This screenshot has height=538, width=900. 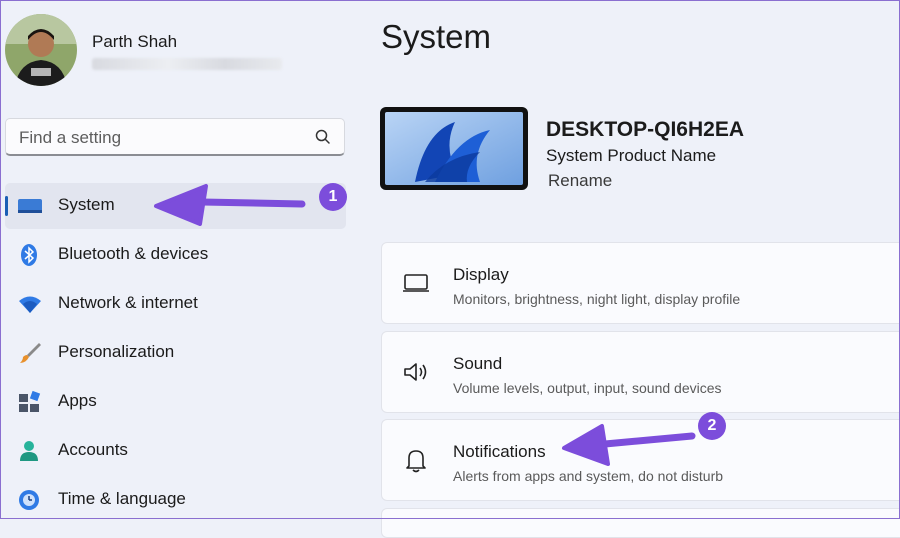 What do you see at coordinates (30, 206) in the screenshot?
I see `monitor-icon` at bounding box center [30, 206].